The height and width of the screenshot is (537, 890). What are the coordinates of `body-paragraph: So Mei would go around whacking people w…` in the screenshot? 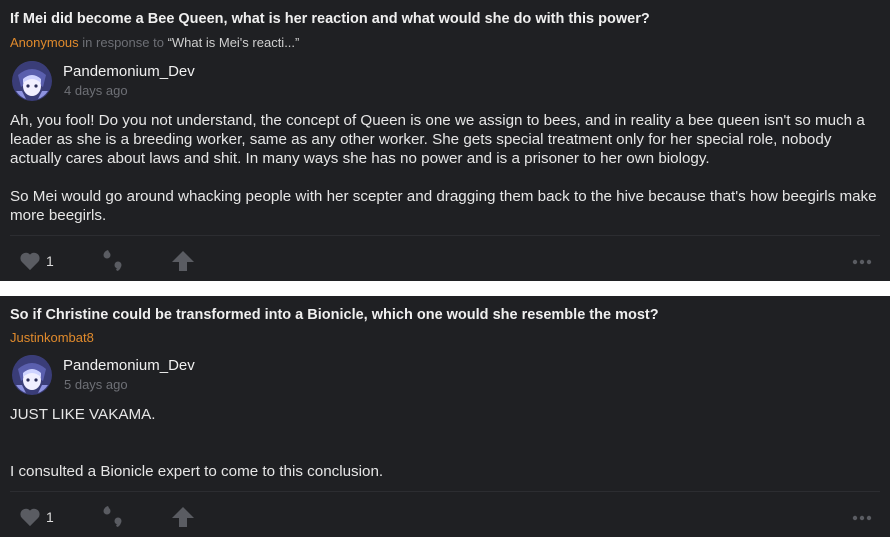 It's located at (443, 206).